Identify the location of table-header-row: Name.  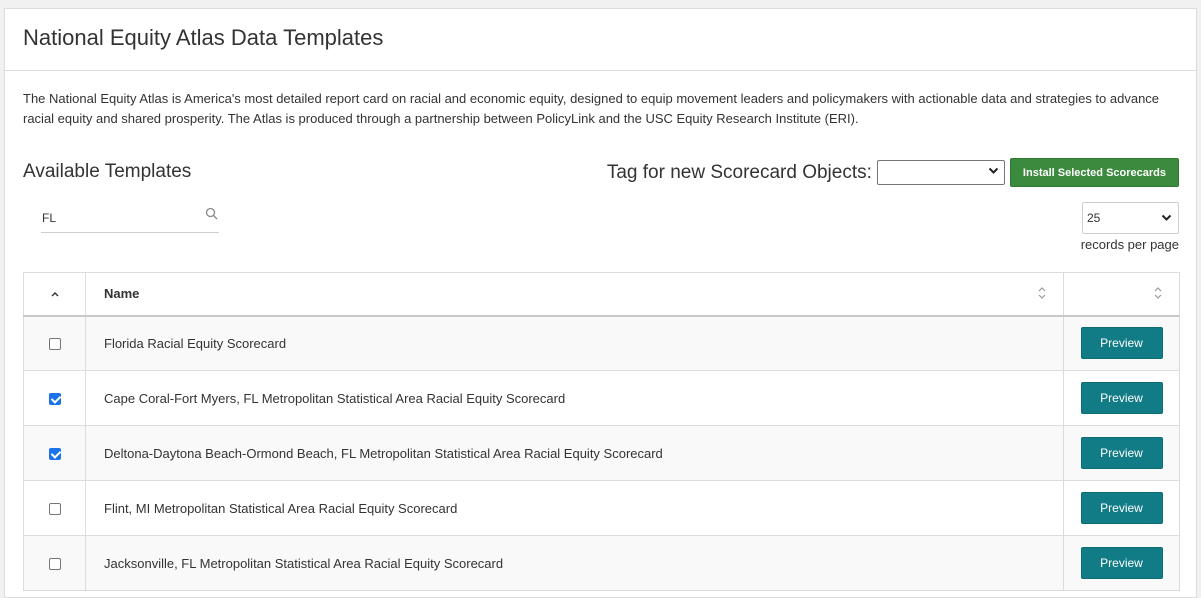
(601, 294).